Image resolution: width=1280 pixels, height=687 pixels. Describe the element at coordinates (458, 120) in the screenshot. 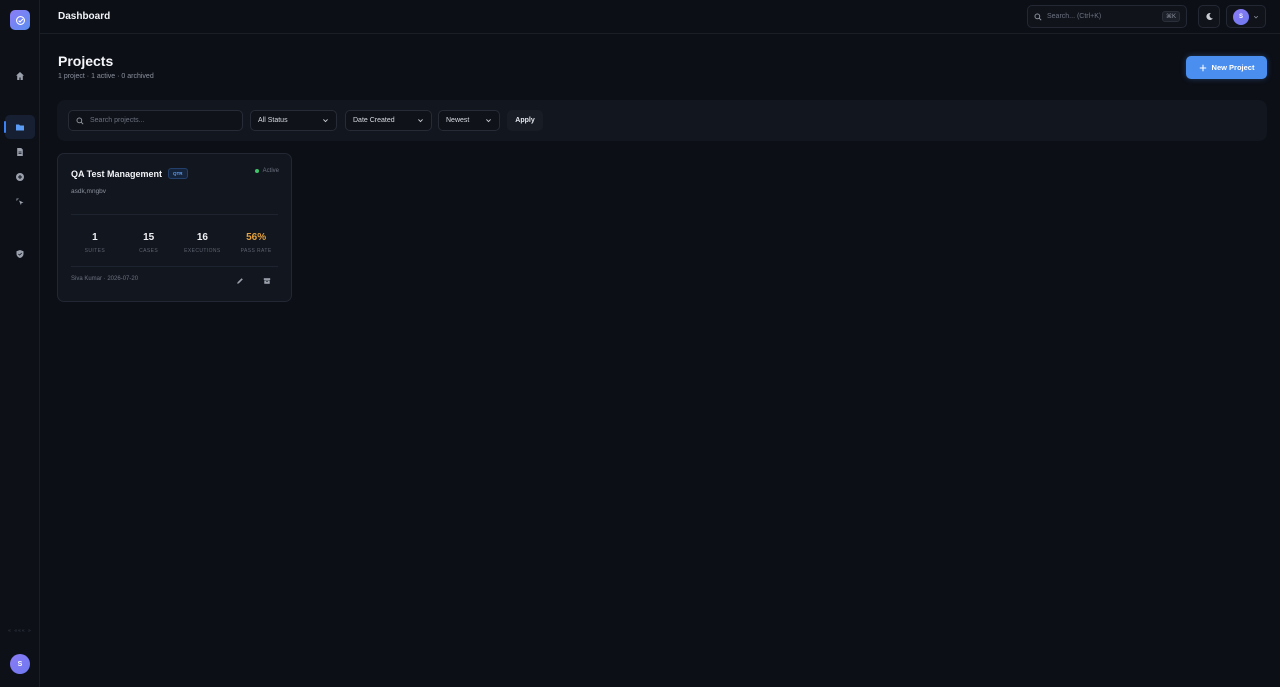

I see `sort-order-value: Newest` at that location.